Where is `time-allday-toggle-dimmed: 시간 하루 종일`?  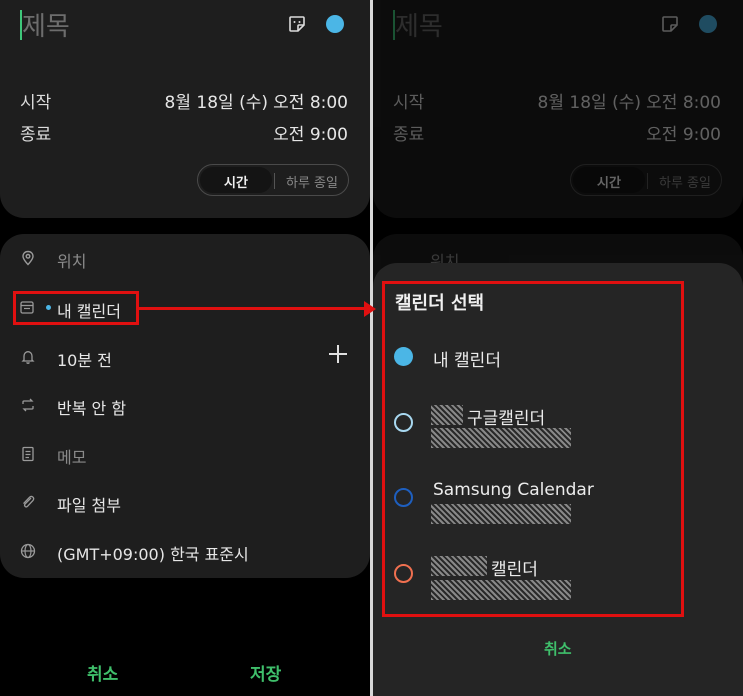 time-allday-toggle-dimmed: 시간 하루 종일 is located at coordinates (646, 180).